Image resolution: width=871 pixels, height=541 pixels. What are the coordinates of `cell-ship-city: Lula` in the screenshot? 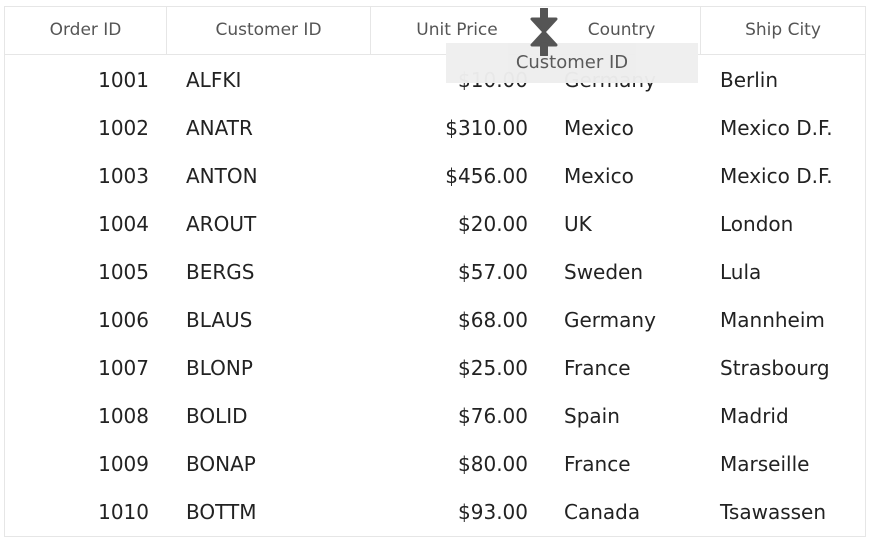 It's located at (740, 272).